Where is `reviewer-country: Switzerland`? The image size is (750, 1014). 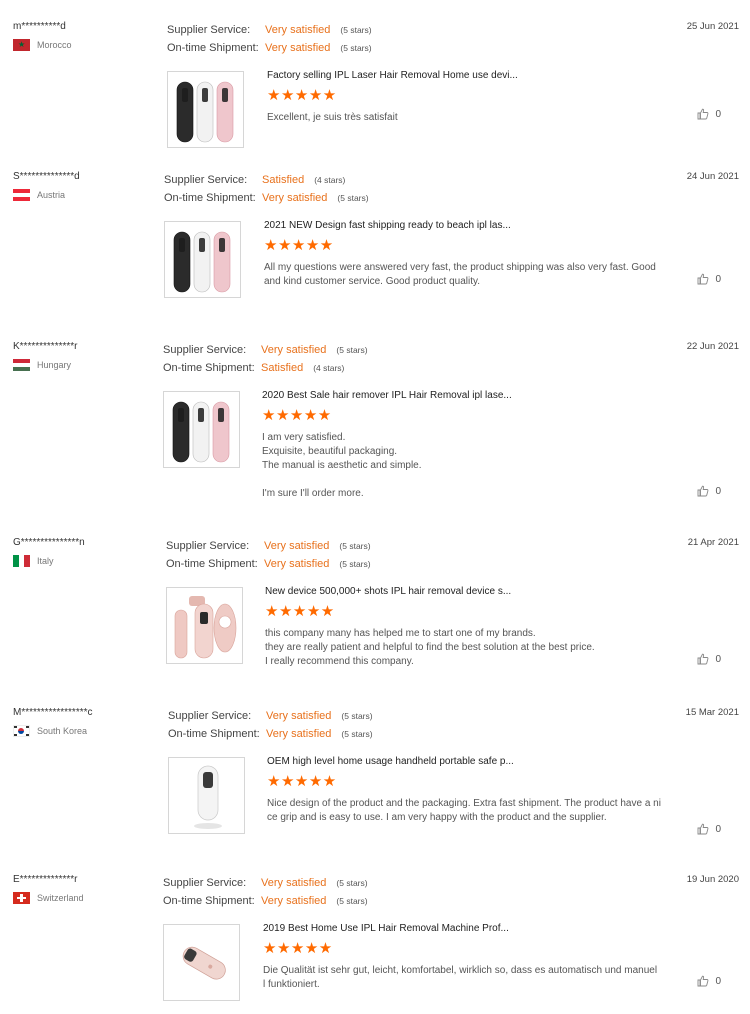
reviewer-country: Switzerland is located at coordinates (48, 898).